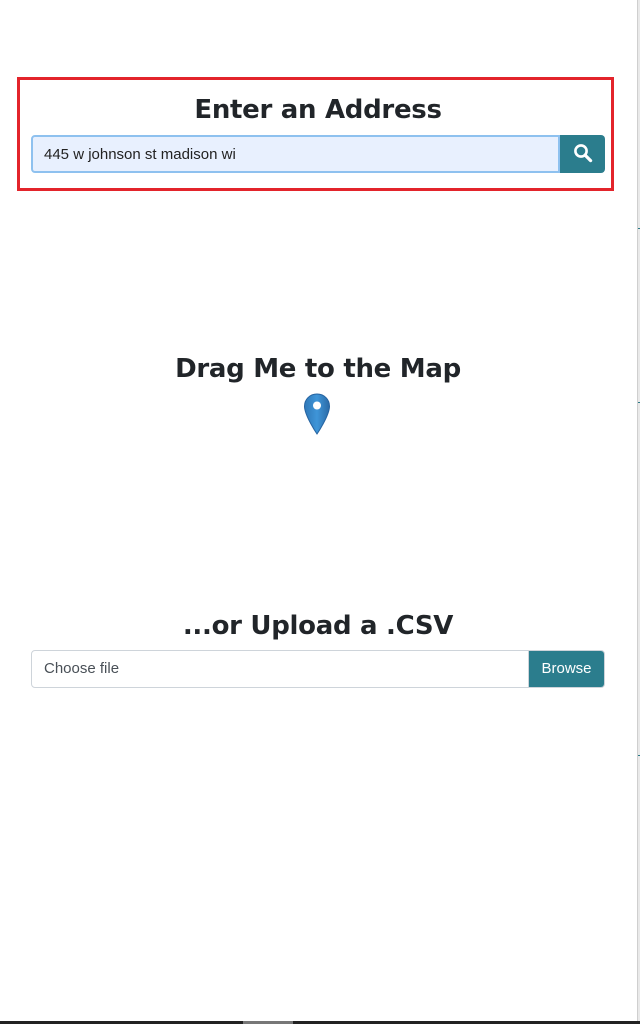 The height and width of the screenshot is (1024, 640). Describe the element at coordinates (318, 669) in the screenshot. I see `csv-file-input: Choose file Browse` at that location.